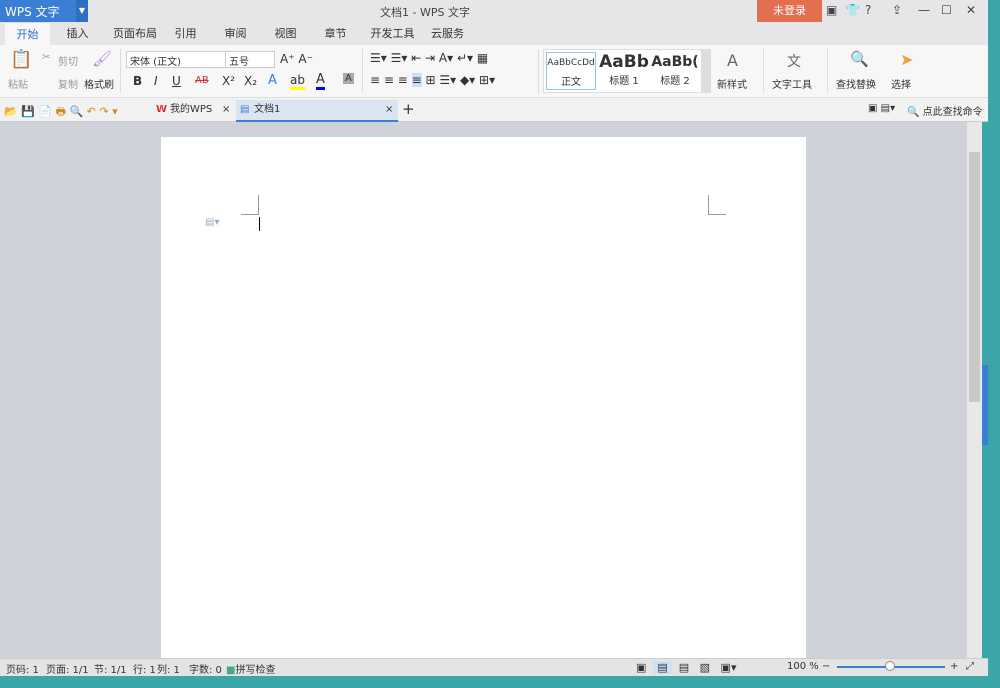 This screenshot has height=688, width=1000. Describe the element at coordinates (686, 667) in the screenshot. I see `view-mode-icons: ▣ ▤ ▤ ▧ ▣▾` at that location.